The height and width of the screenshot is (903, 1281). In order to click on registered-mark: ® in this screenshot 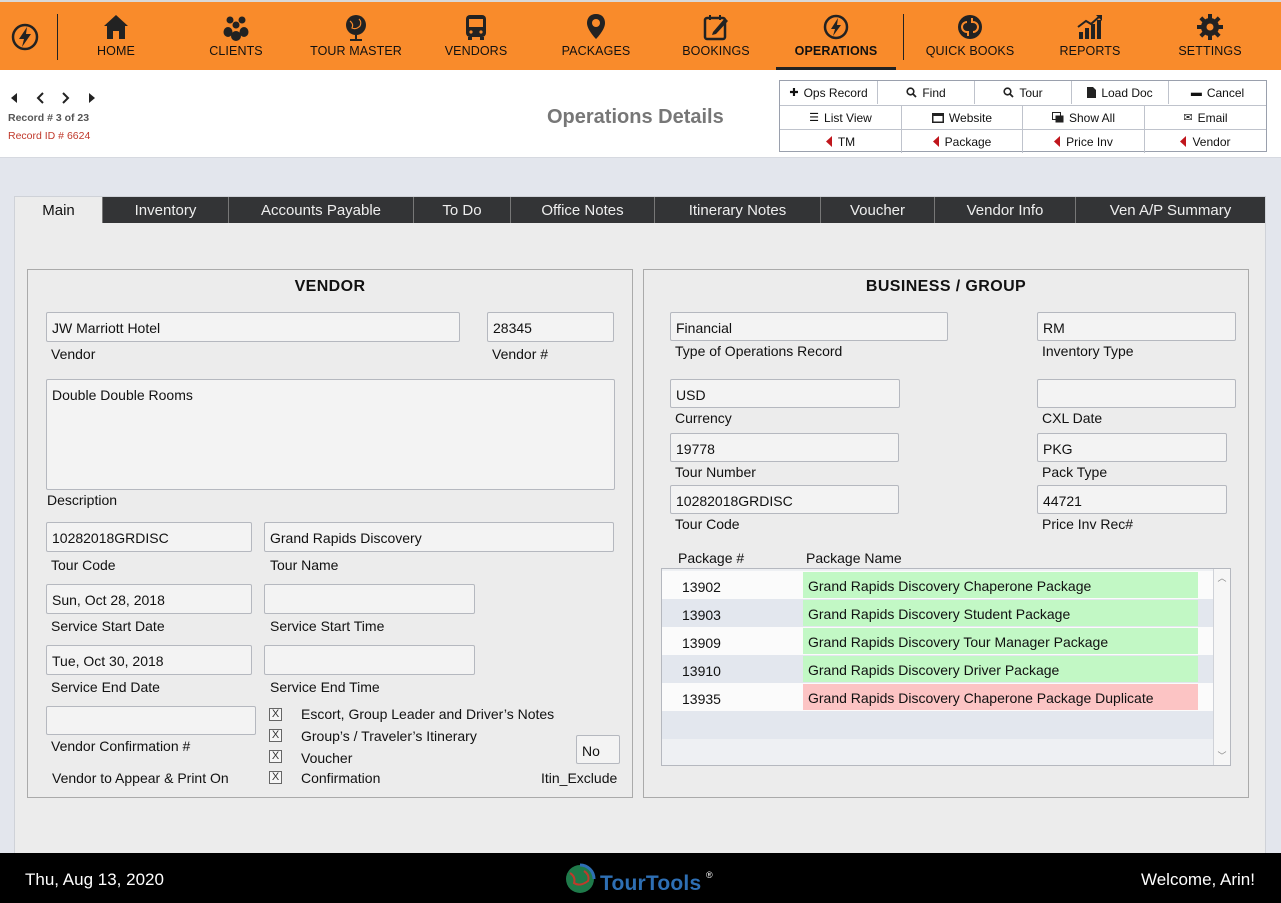, I will do `click(709, 875)`.